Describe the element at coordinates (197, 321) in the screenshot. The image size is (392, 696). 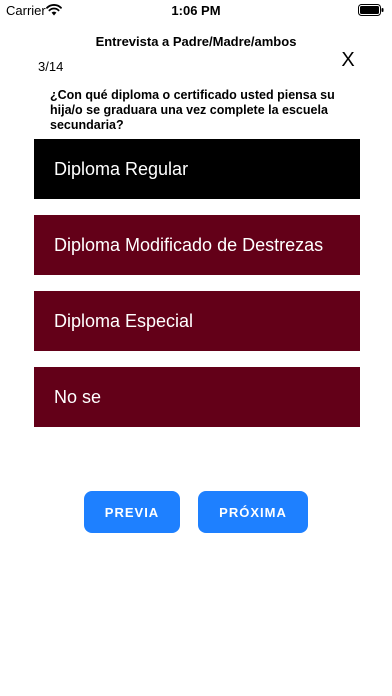
I see `option-diploma-especial: Diploma Especial` at that location.